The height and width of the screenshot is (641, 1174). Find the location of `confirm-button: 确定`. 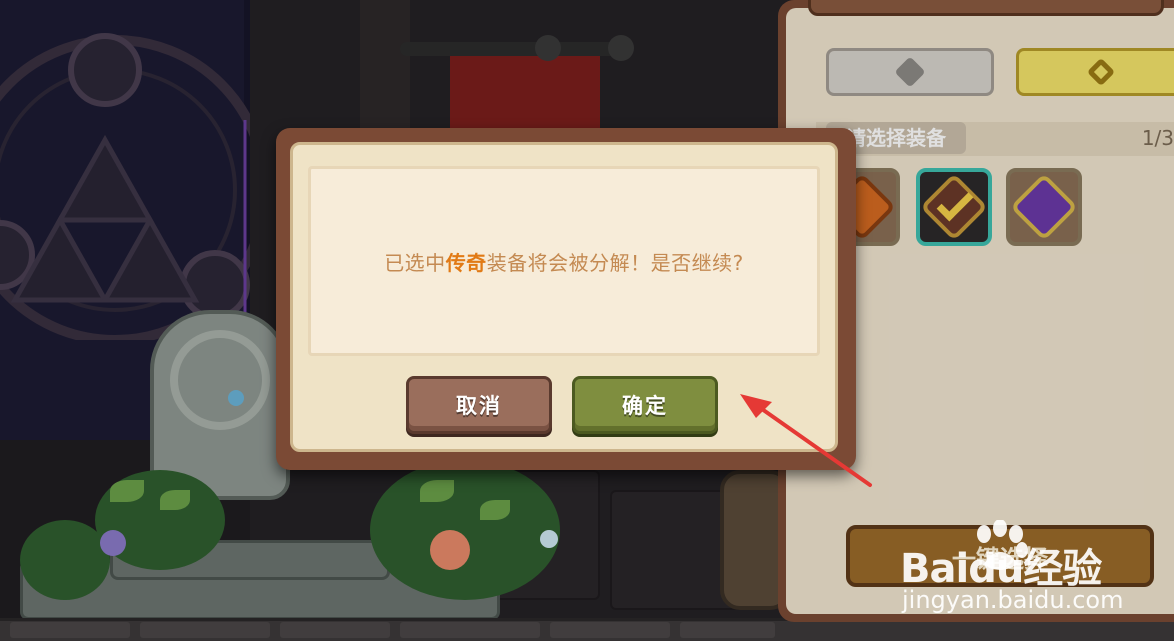

confirm-button: 确定 is located at coordinates (645, 405).